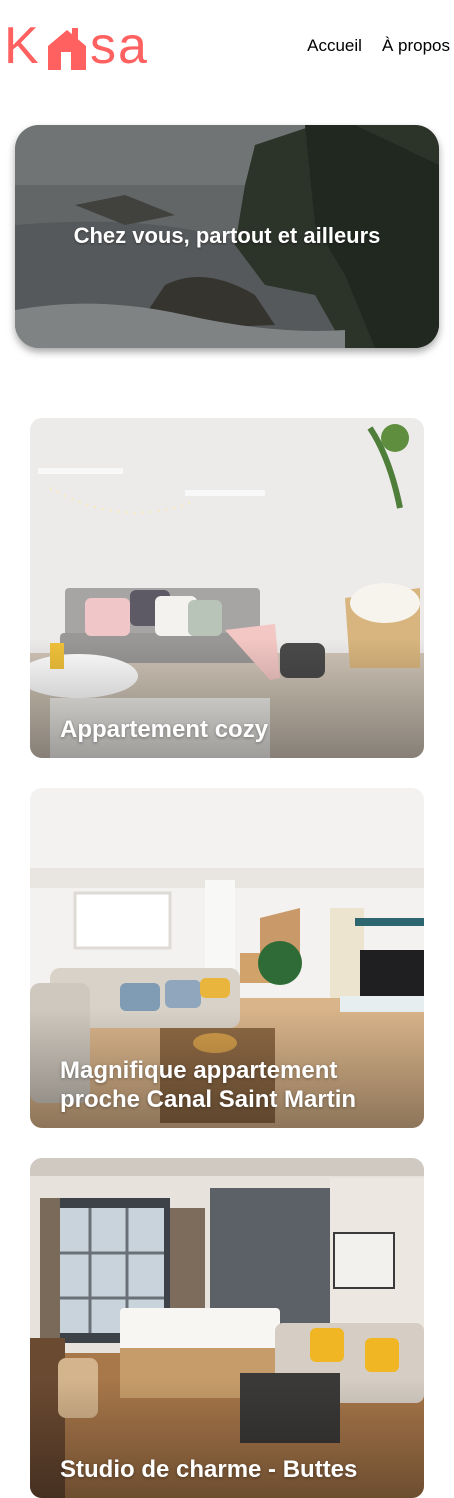 This screenshot has width=454, height=1498. I want to click on kasa-logo: K sa, so click(84, 46).